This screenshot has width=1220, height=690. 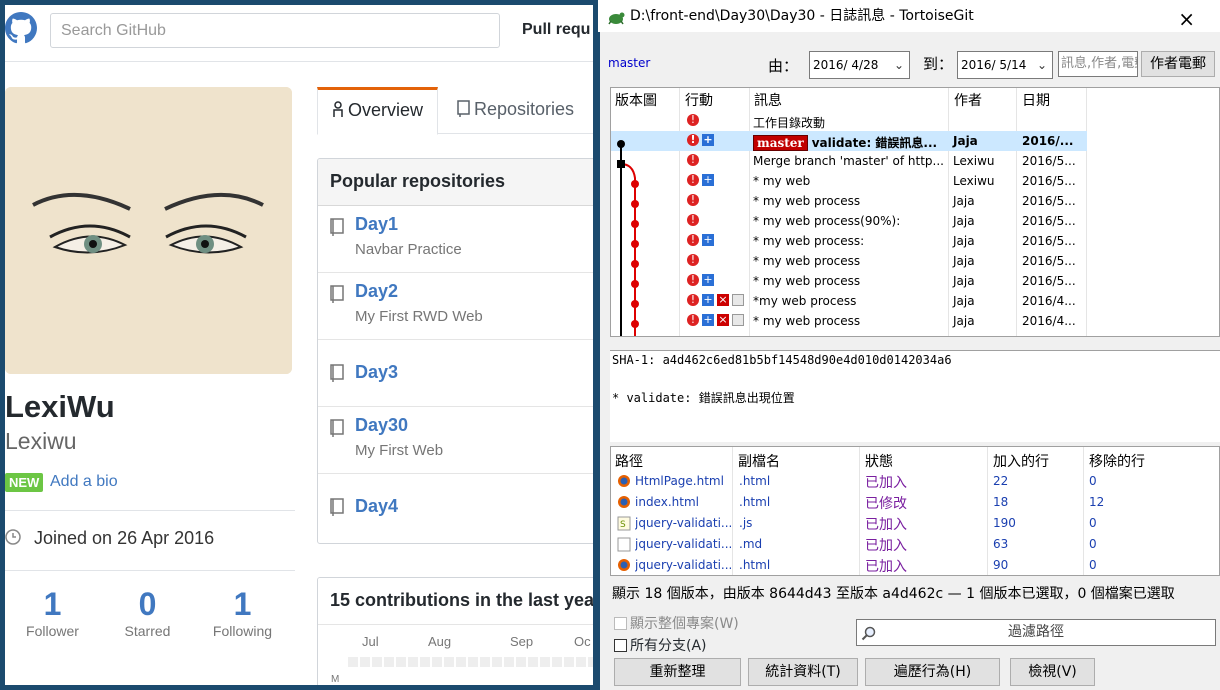 I want to click on branch-link: master, so click(x=629, y=63).